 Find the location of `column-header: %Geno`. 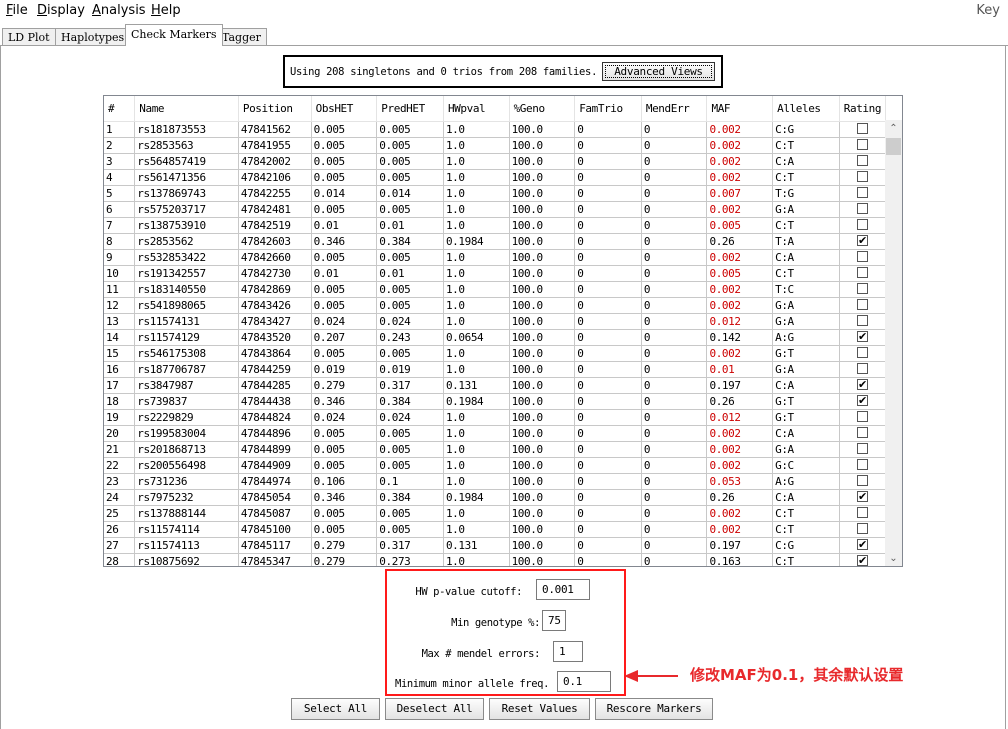

column-header: %Geno is located at coordinates (542, 109).